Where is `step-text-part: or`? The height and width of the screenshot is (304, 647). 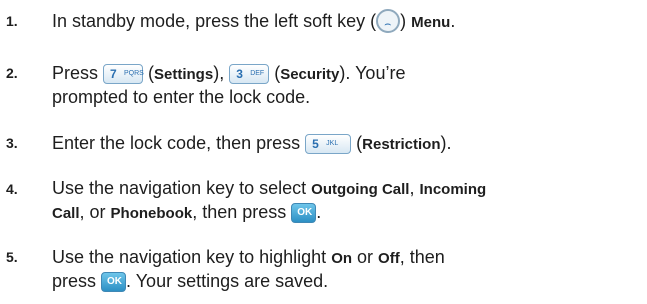 step-text-part: or is located at coordinates (365, 257).